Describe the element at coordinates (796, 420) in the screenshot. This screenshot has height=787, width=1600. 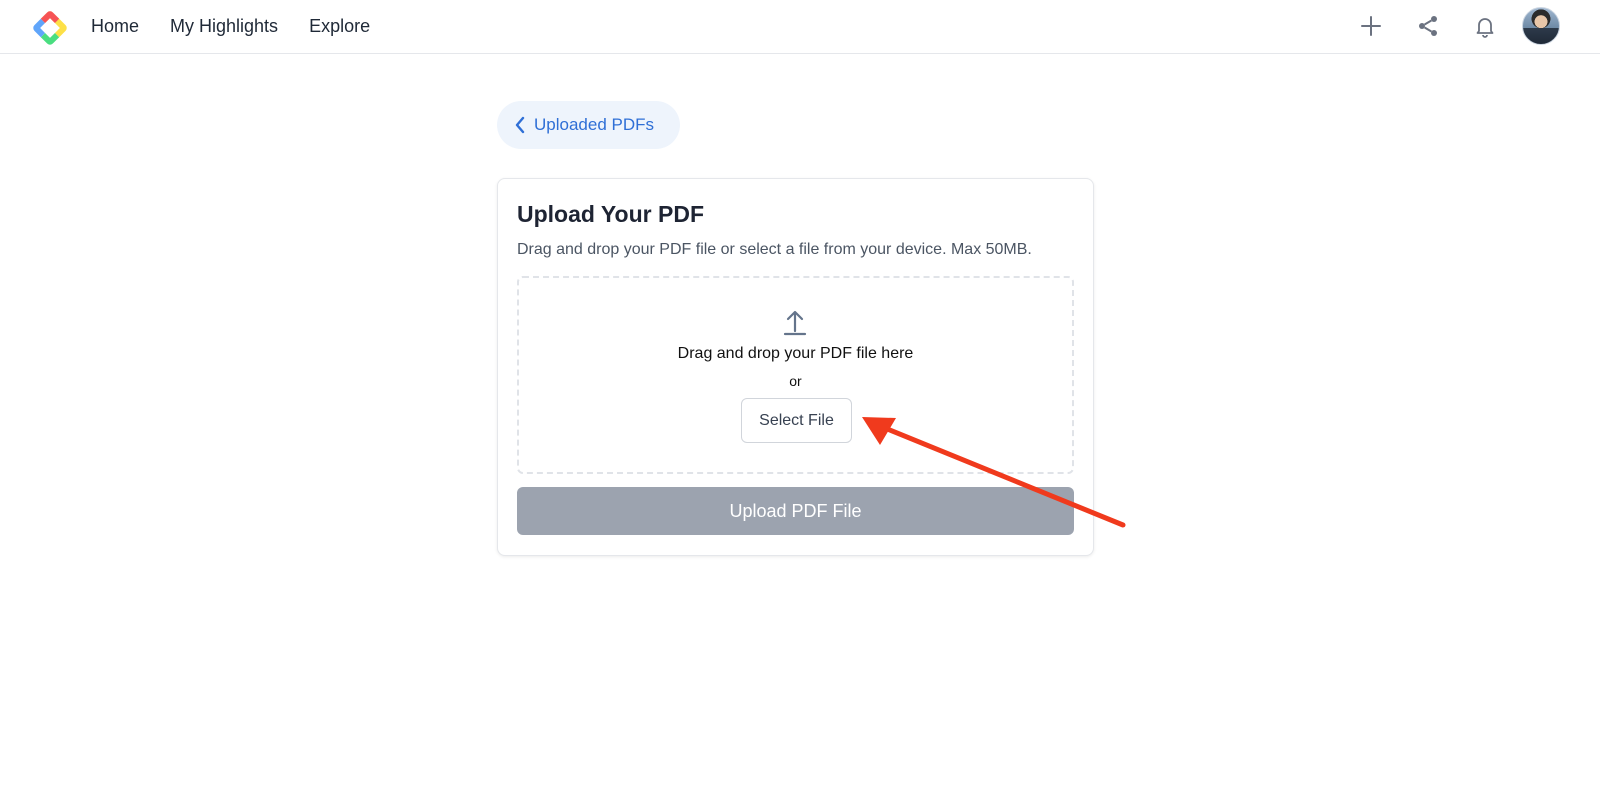
I see `select-file-button: Select File` at that location.